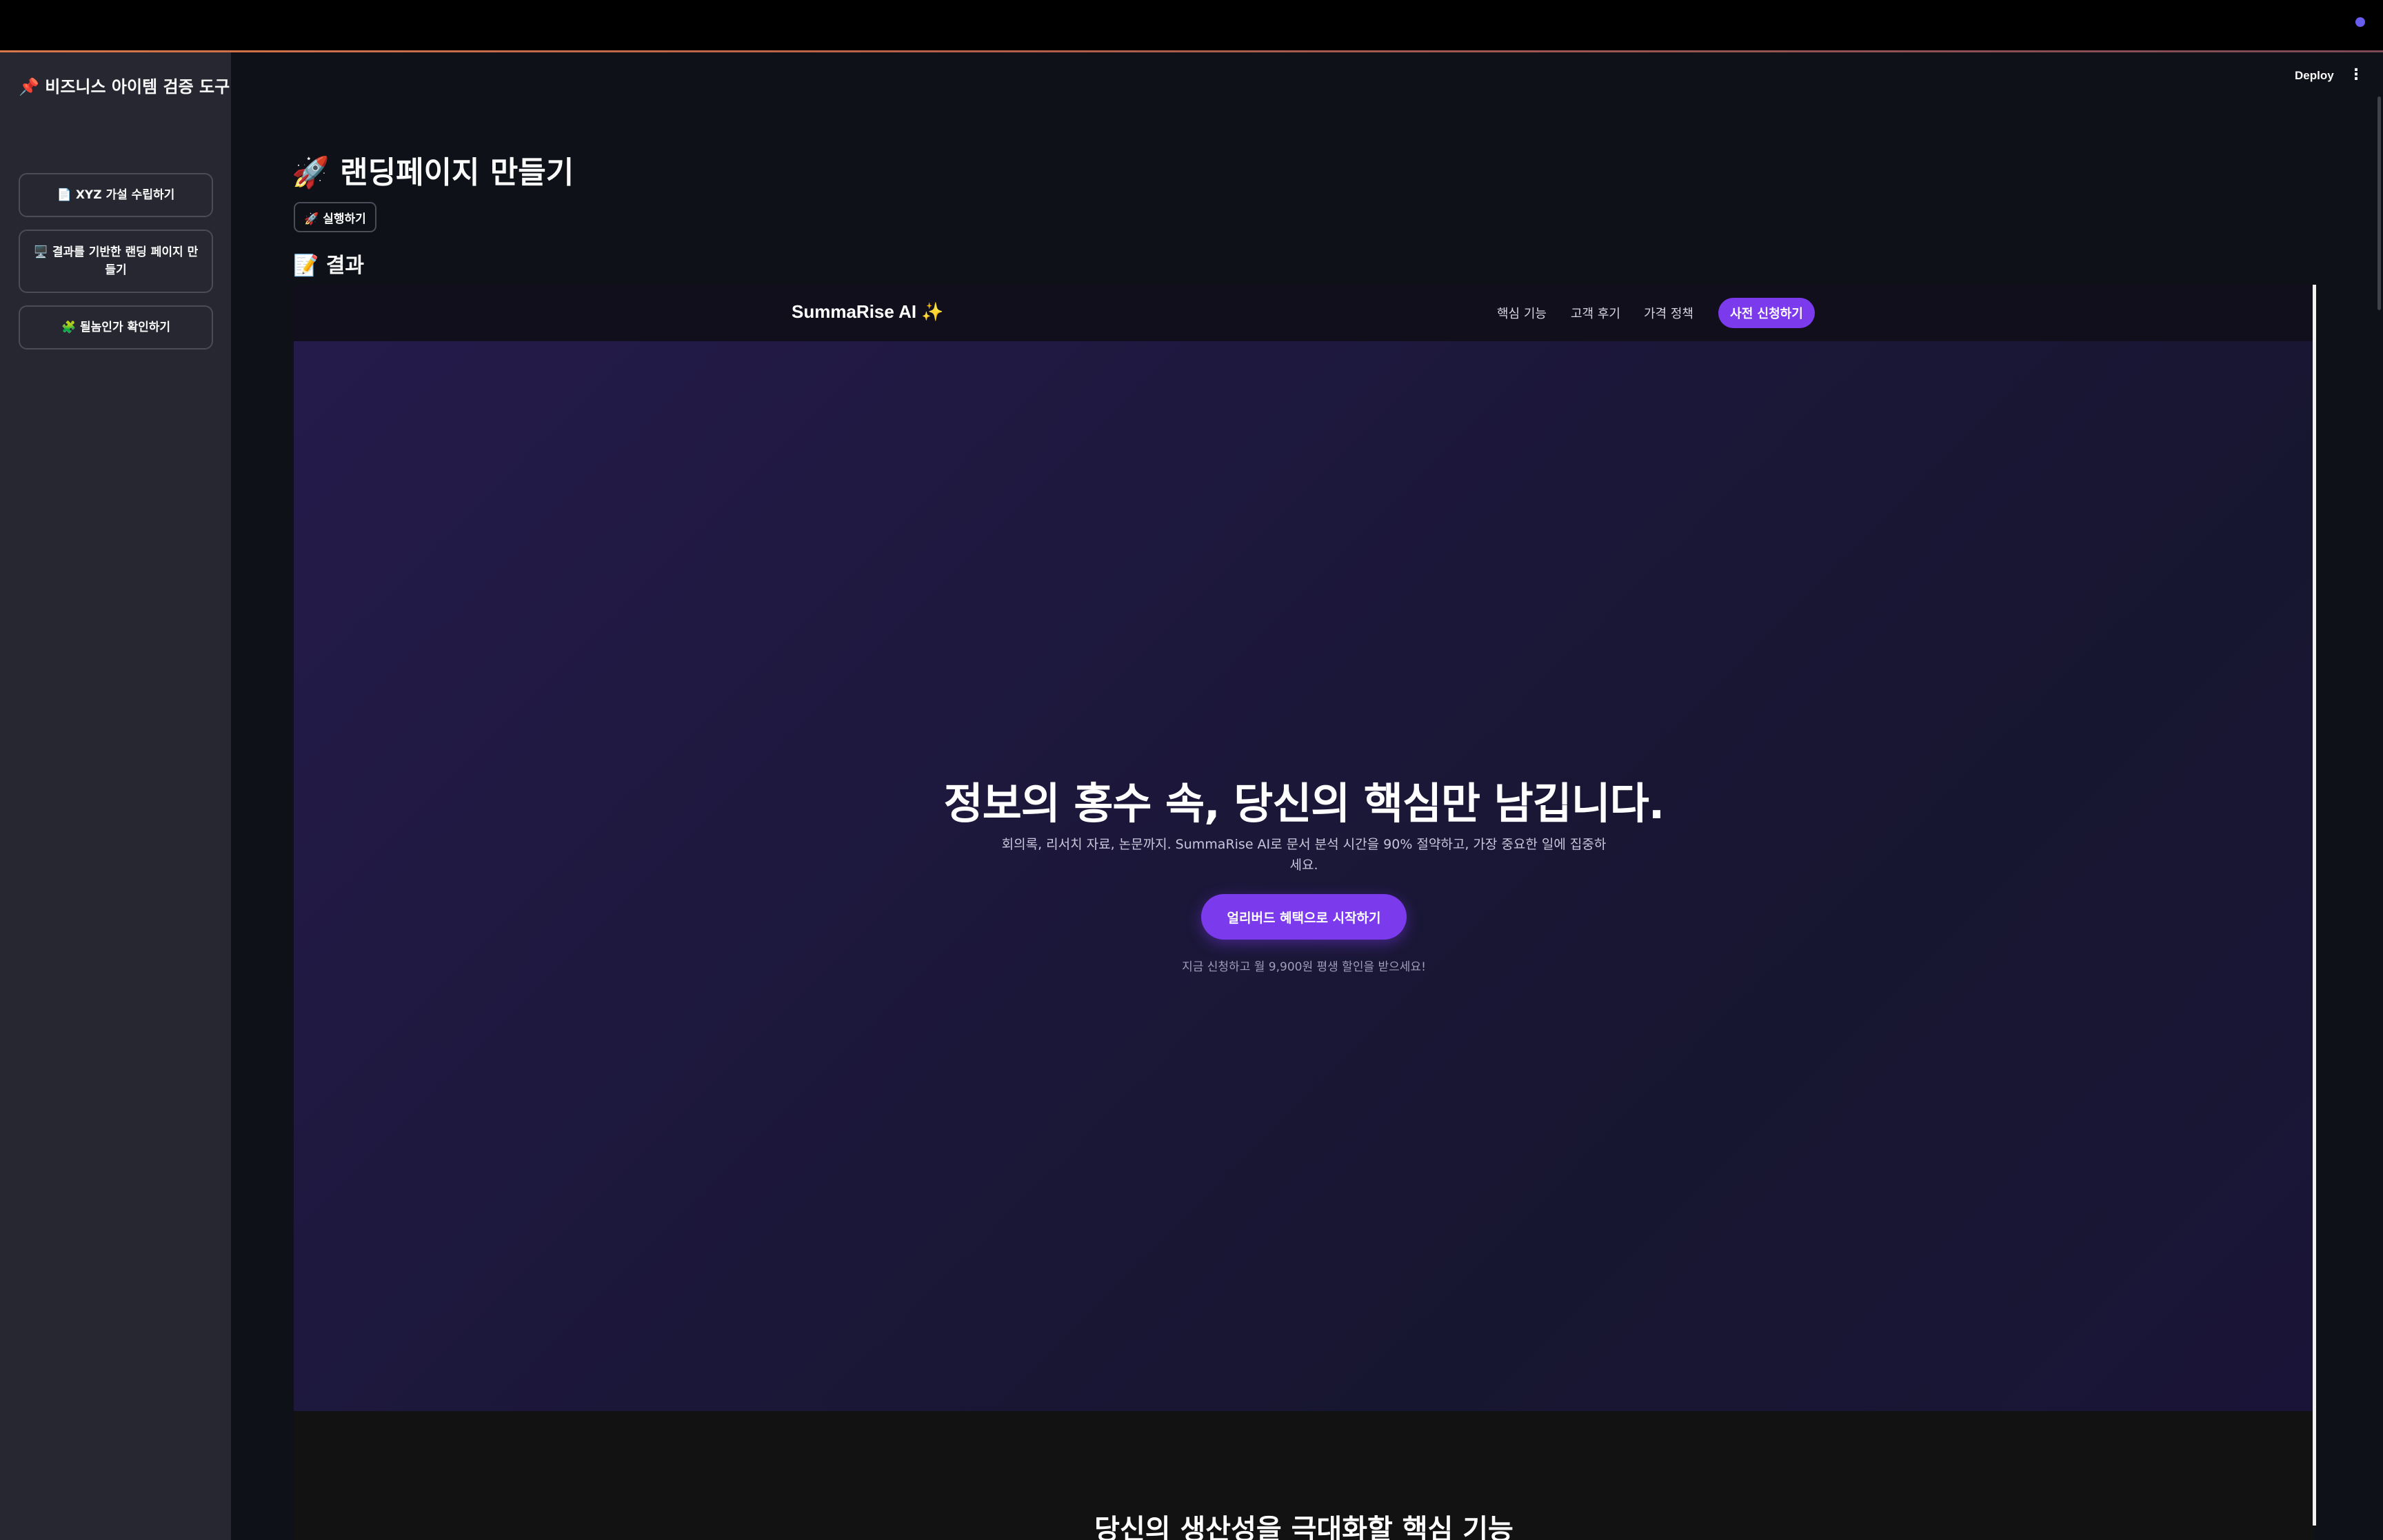 This screenshot has width=2383, height=1540. Describe the element at coordinates (124, 87) in the screenshot. I see `sidebar-title: 📌 비즈니스 아이템 검증 도구` at that location.